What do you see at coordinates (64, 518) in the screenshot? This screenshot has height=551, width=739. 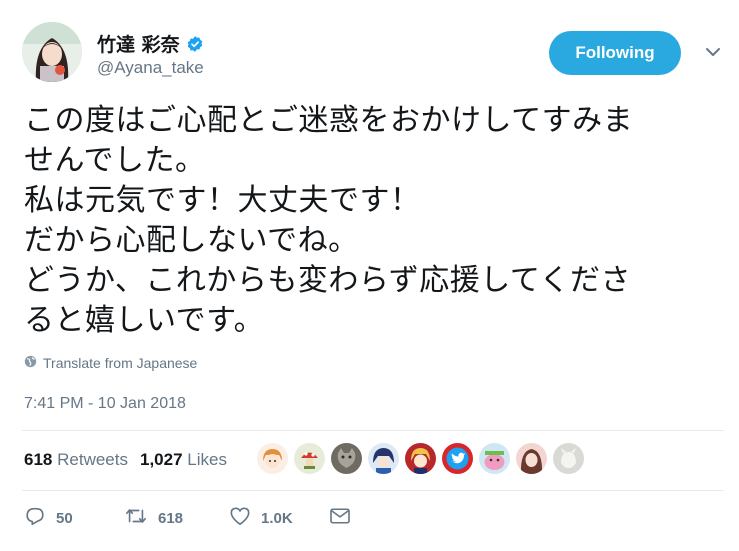 I see `reply-count: 50` at bounding box center [64, 518].